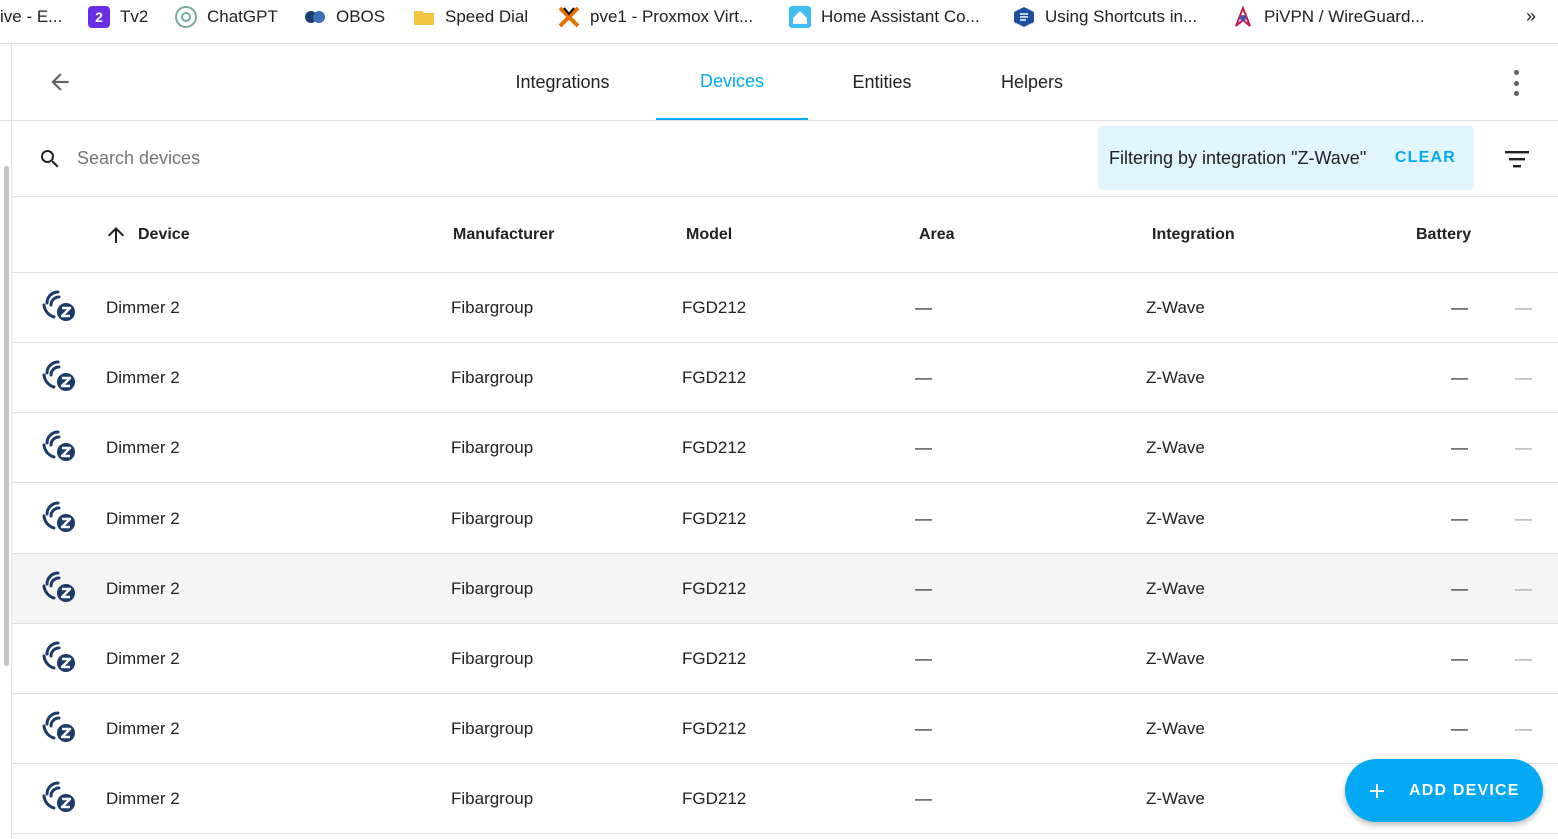  Describe the element at coordinates (1425, 158) in the screenshot. I see `clear-filter-button: CLEAR` at that location.